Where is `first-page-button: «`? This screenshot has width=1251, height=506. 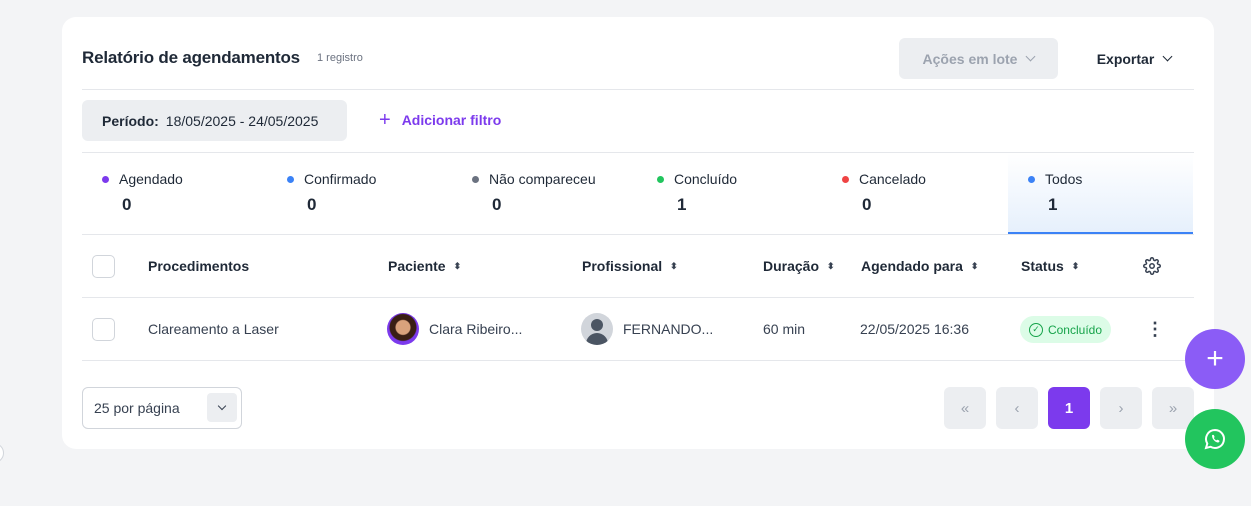 first-page-button: « is located at coordinates (965, 408).